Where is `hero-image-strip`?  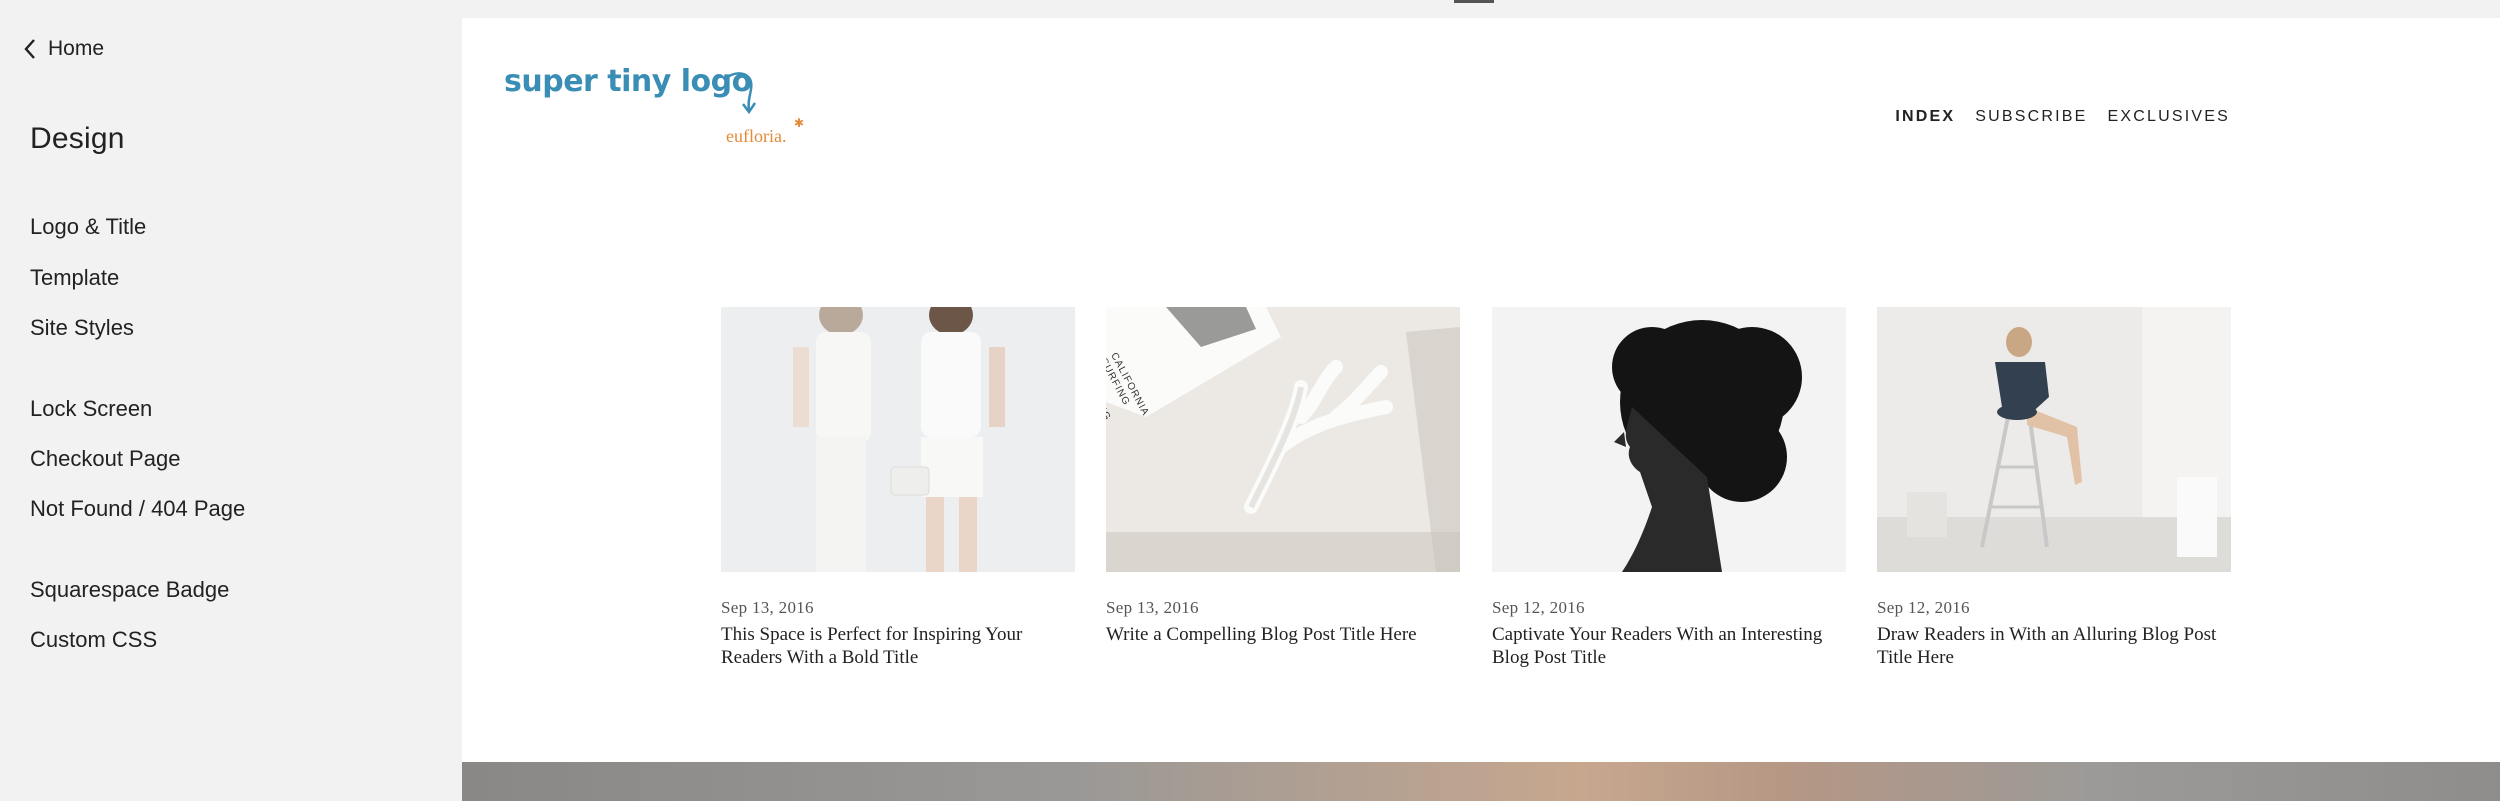 hero-image-strip is located at coordinates (1481, 781).